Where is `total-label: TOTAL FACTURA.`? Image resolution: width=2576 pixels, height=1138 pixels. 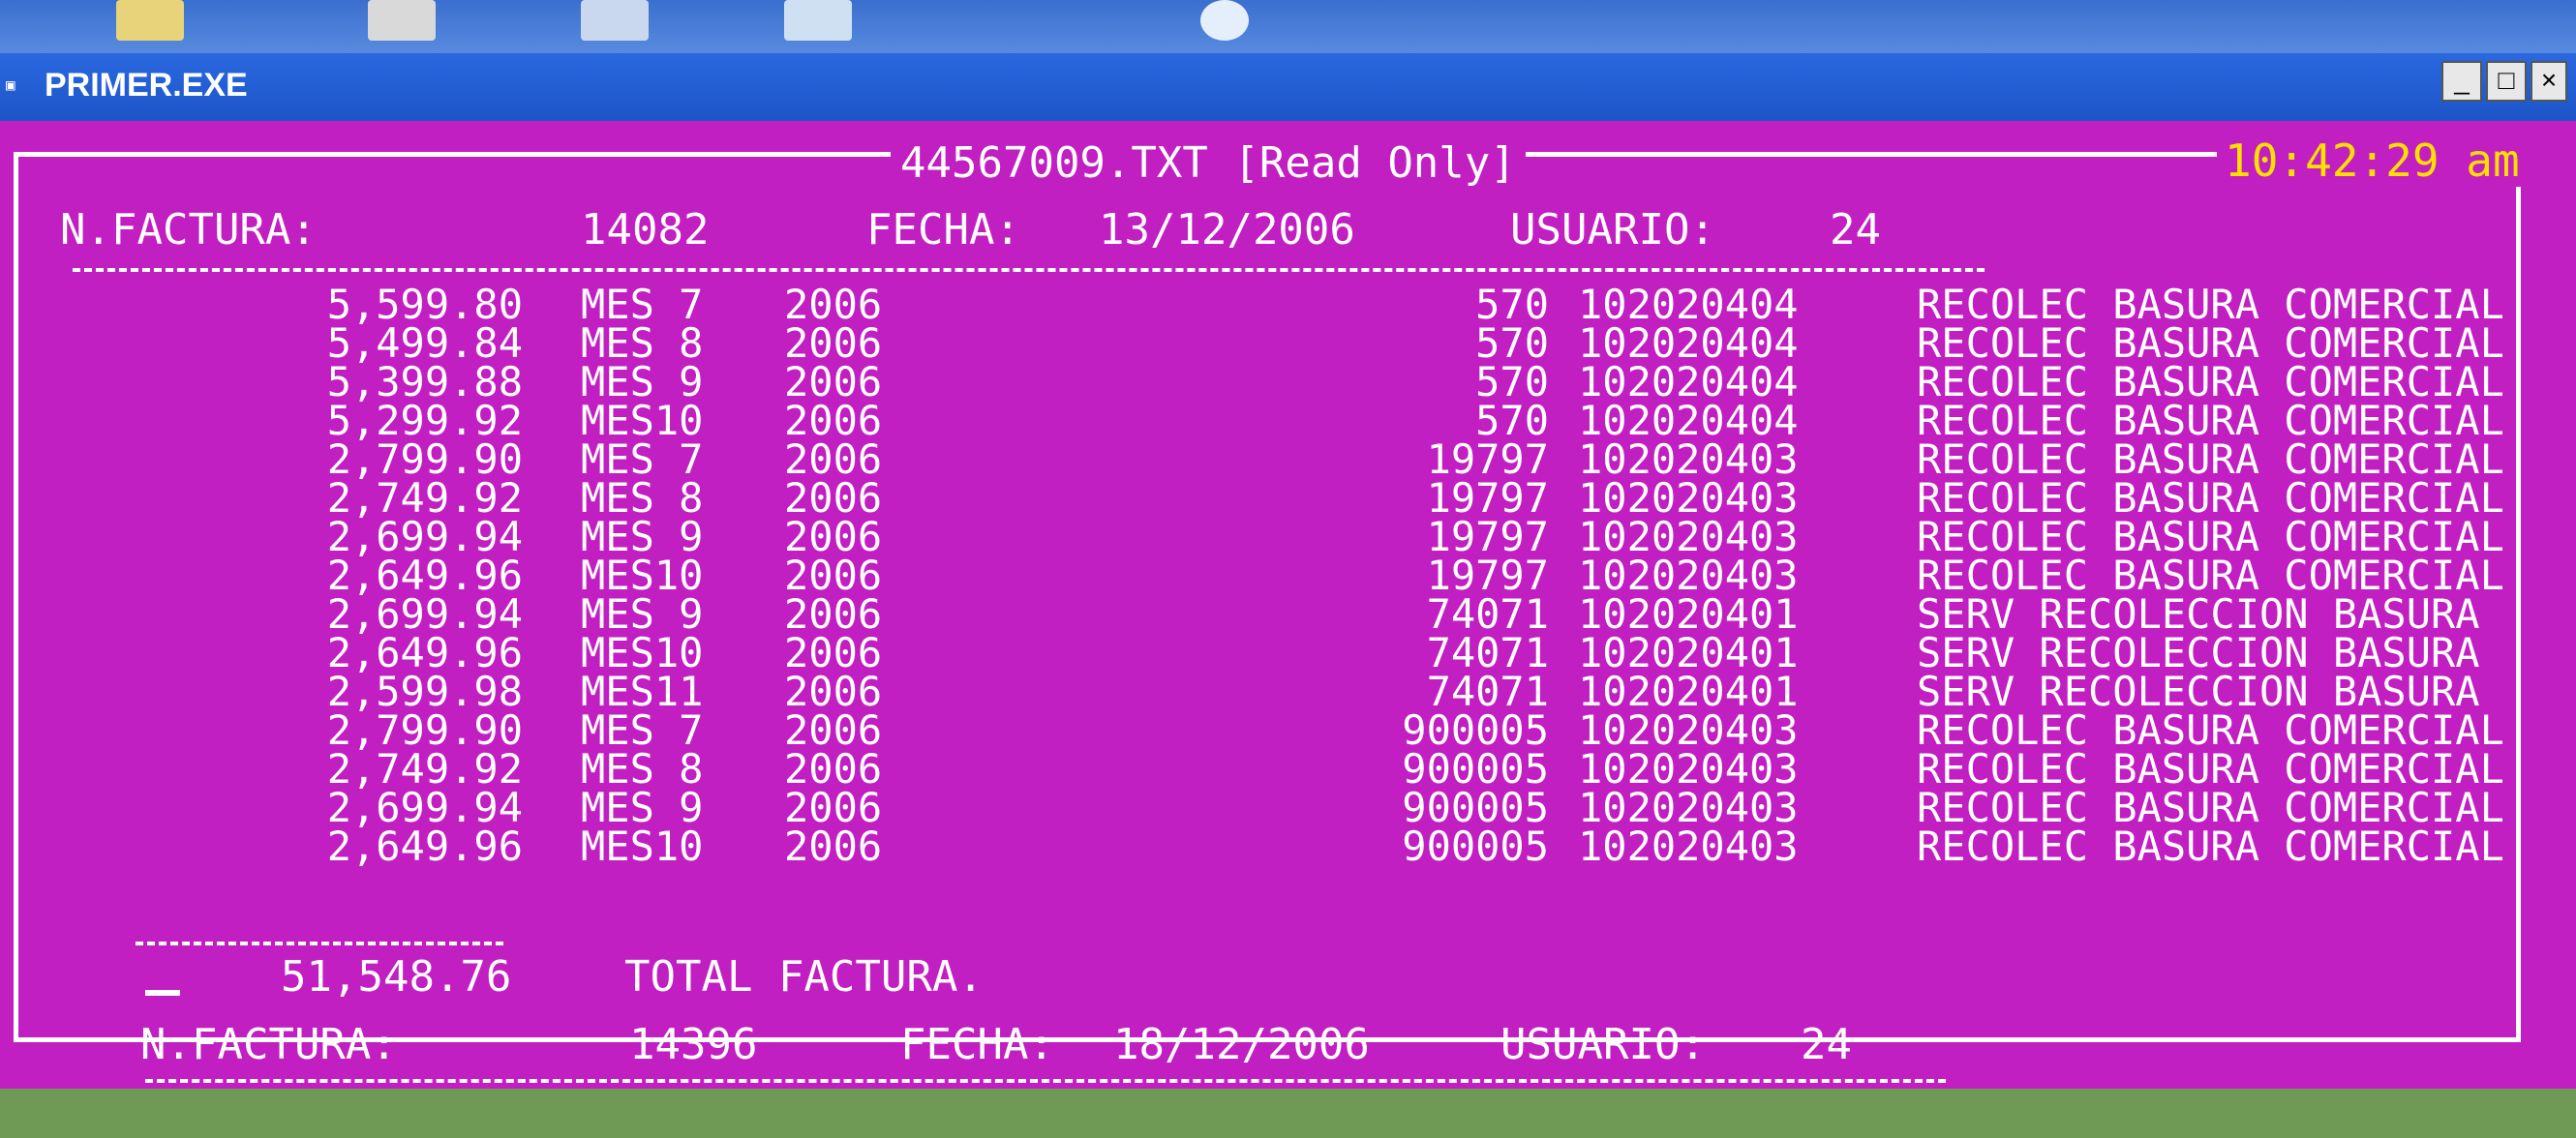
total-label: TOTAL FACTURA. is located at coordinates (804, 977).